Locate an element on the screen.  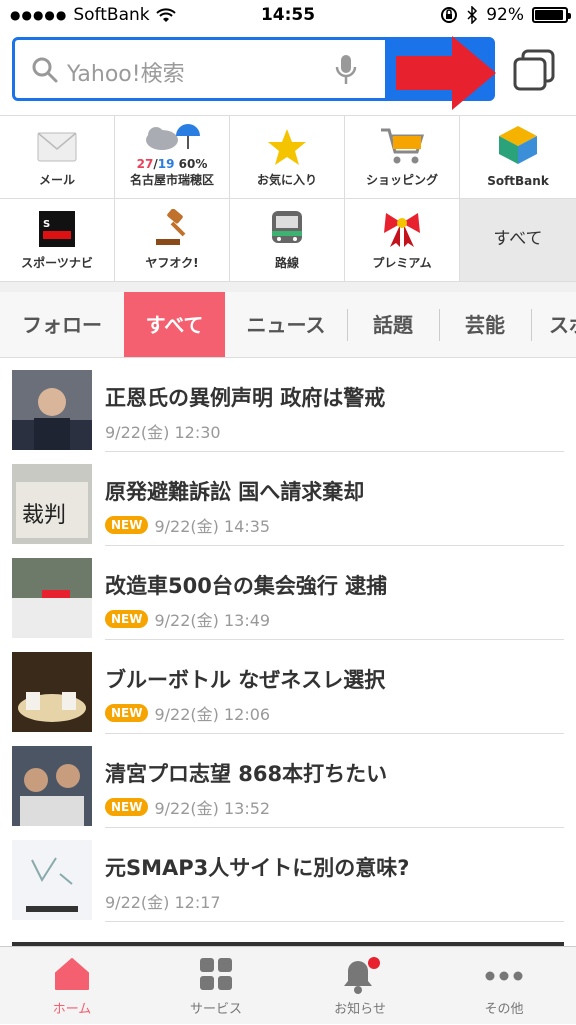
service-auction: ヤフオク! is located at coordinates (172, 240).